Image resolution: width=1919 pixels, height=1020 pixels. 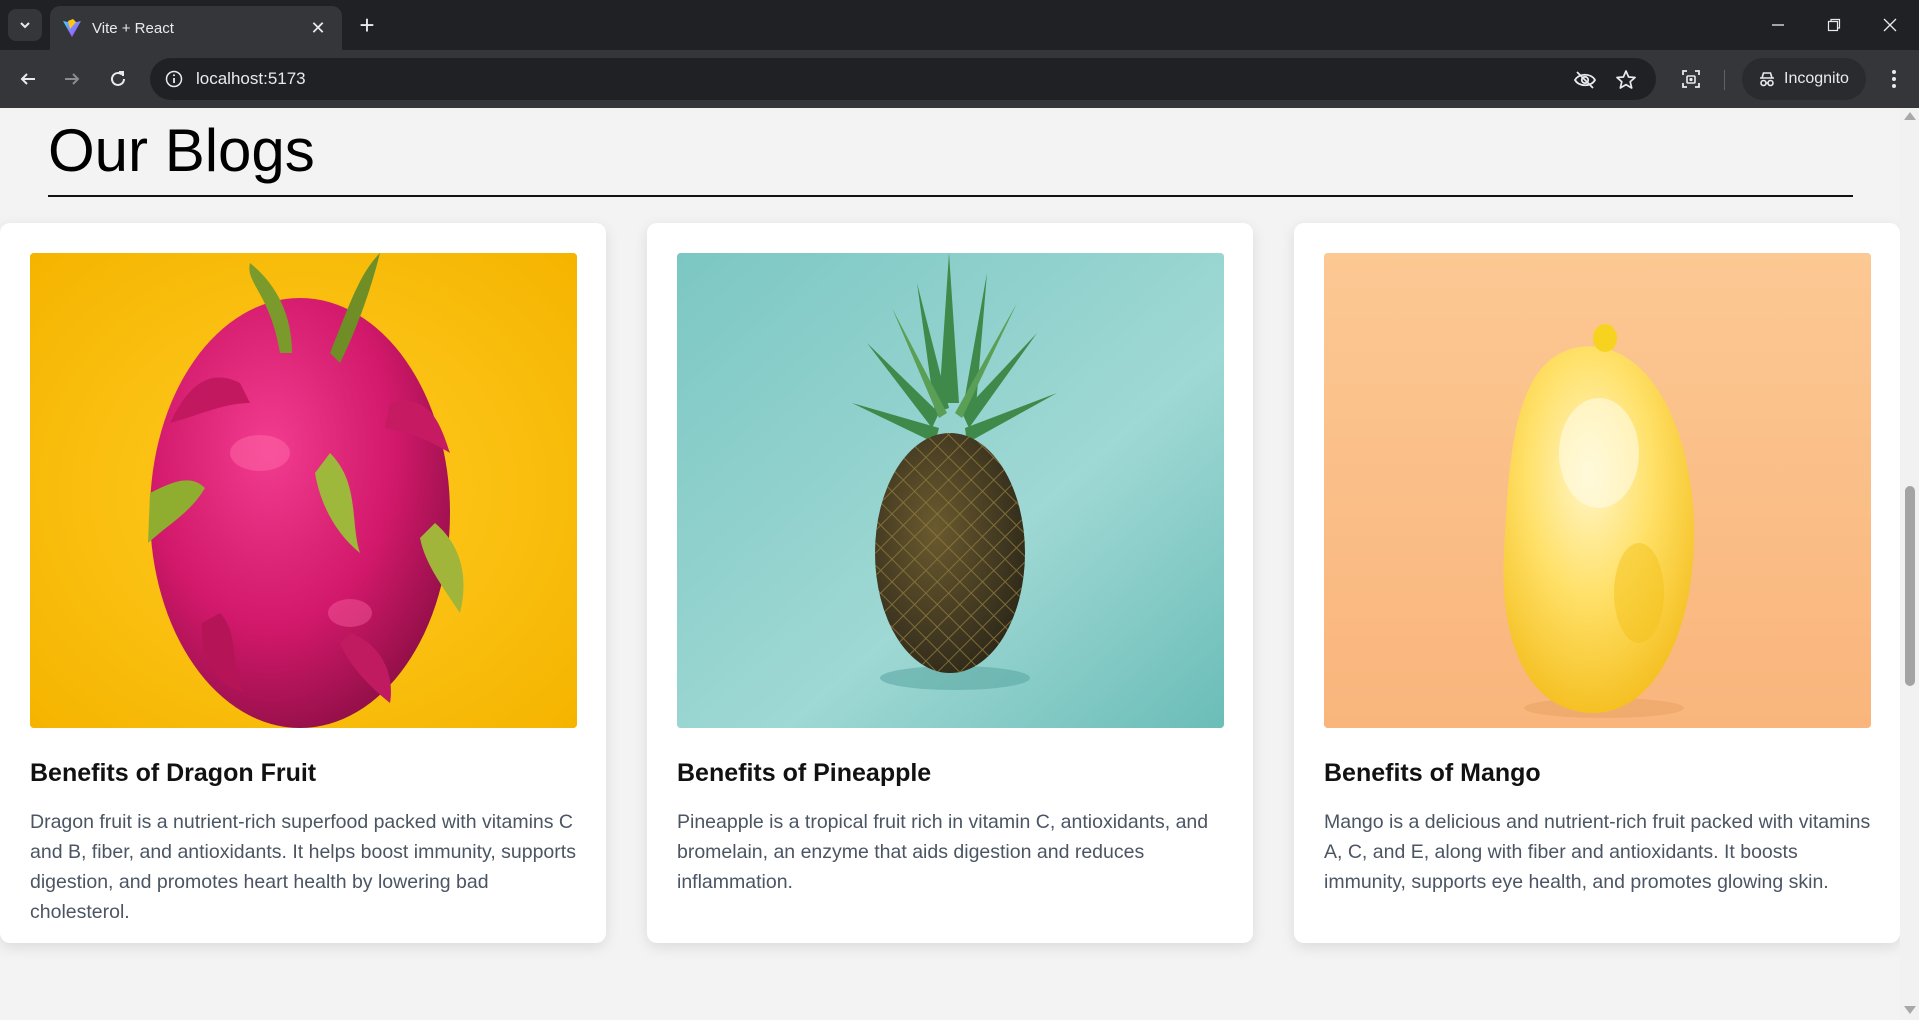 What do you see at coordinates (1910, 586) in the screenshot?
I see `scrollbar-thumb` at bounding box center [1910, 586].